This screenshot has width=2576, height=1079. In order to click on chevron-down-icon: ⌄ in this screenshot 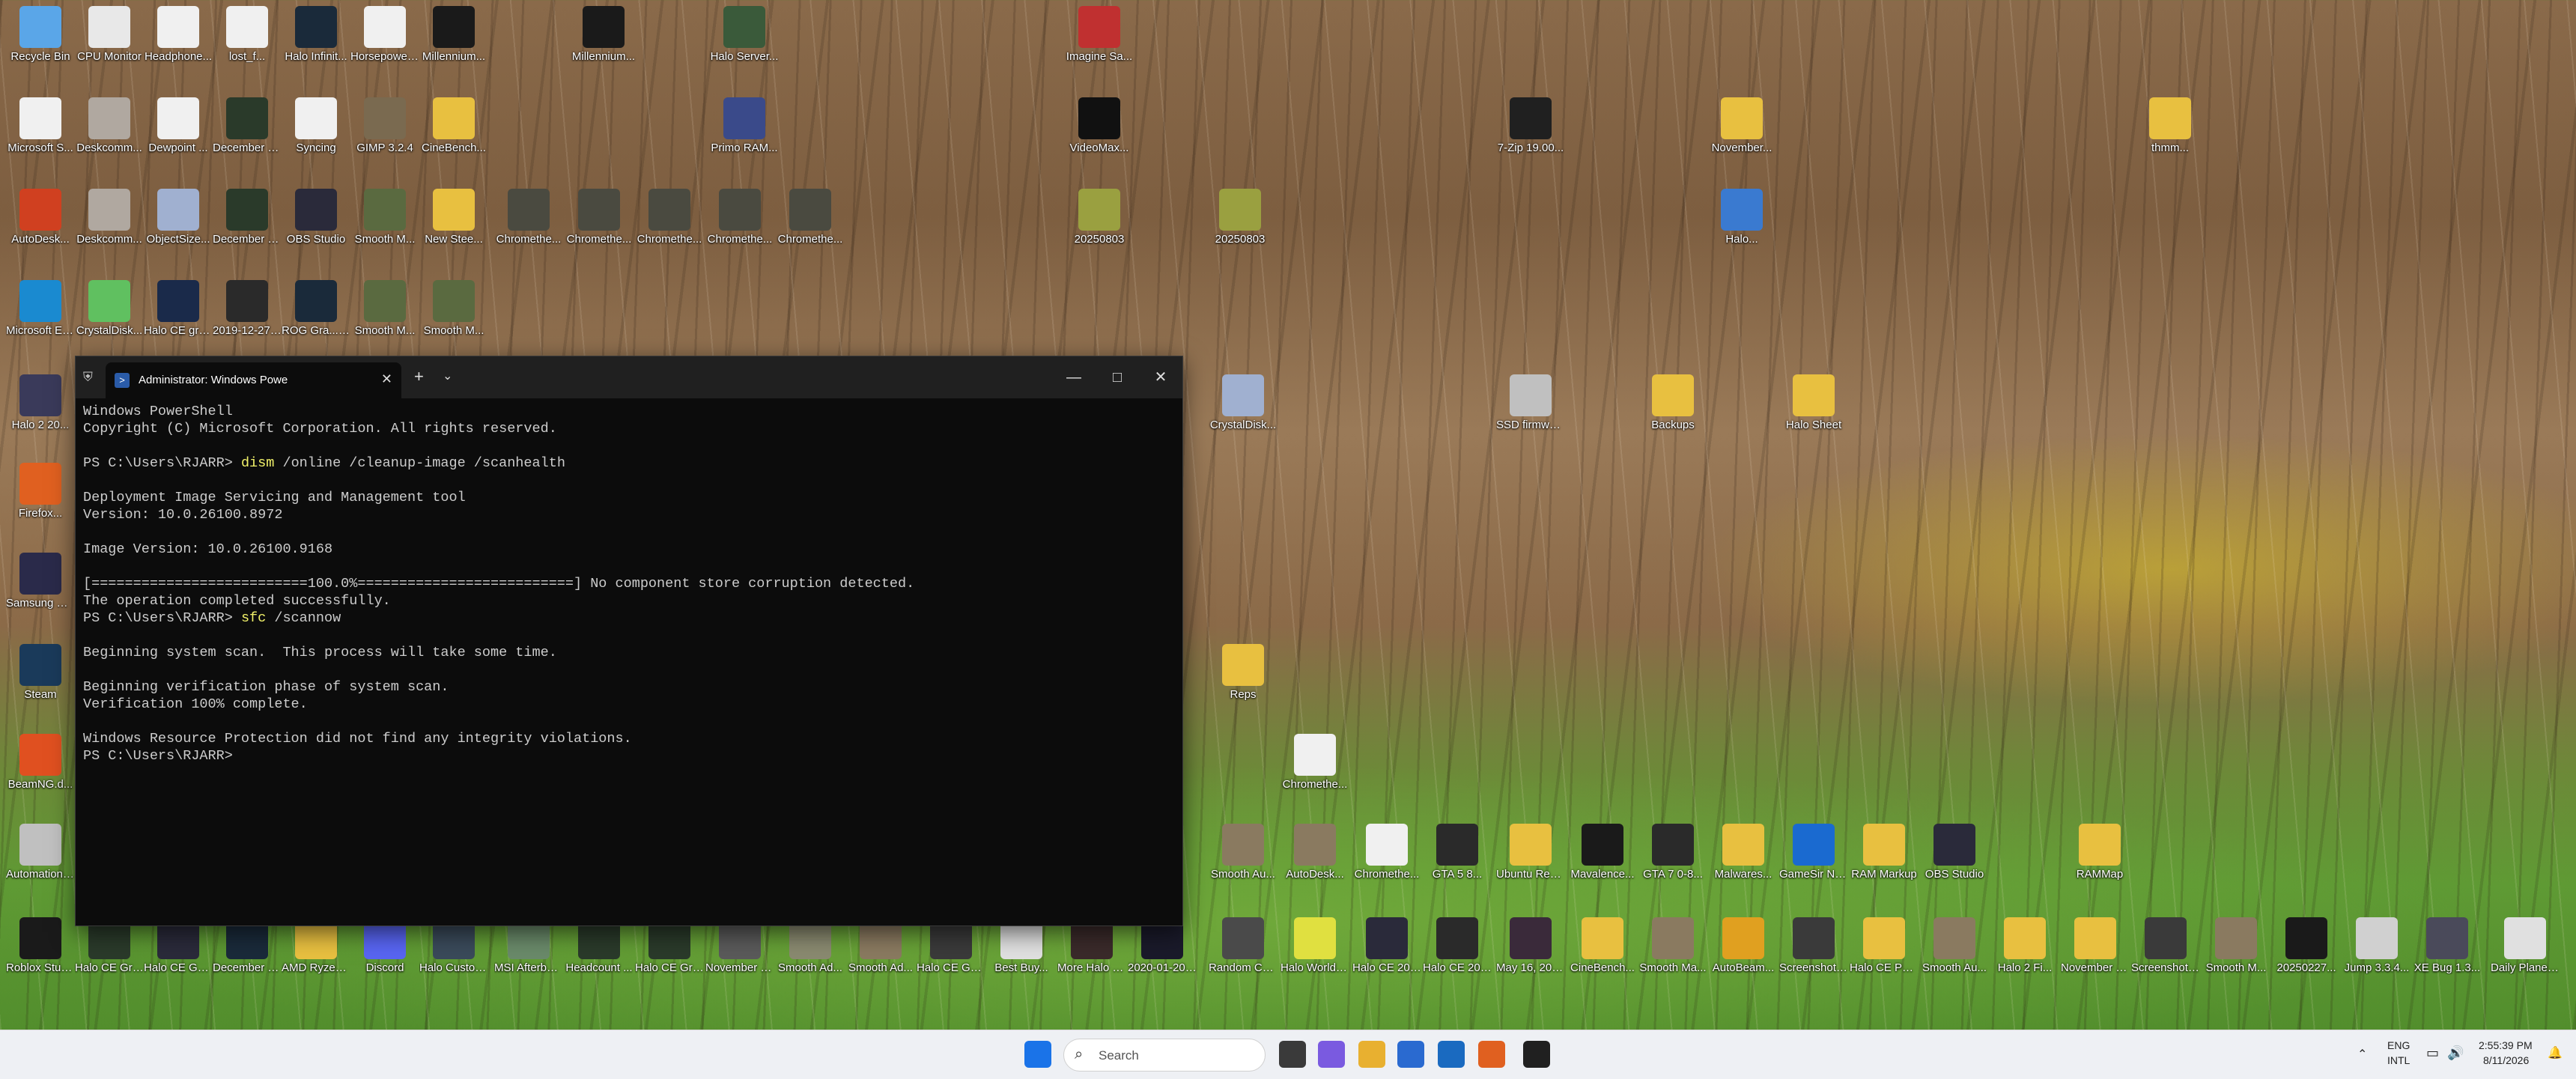, I will do `click(447, 376)`.